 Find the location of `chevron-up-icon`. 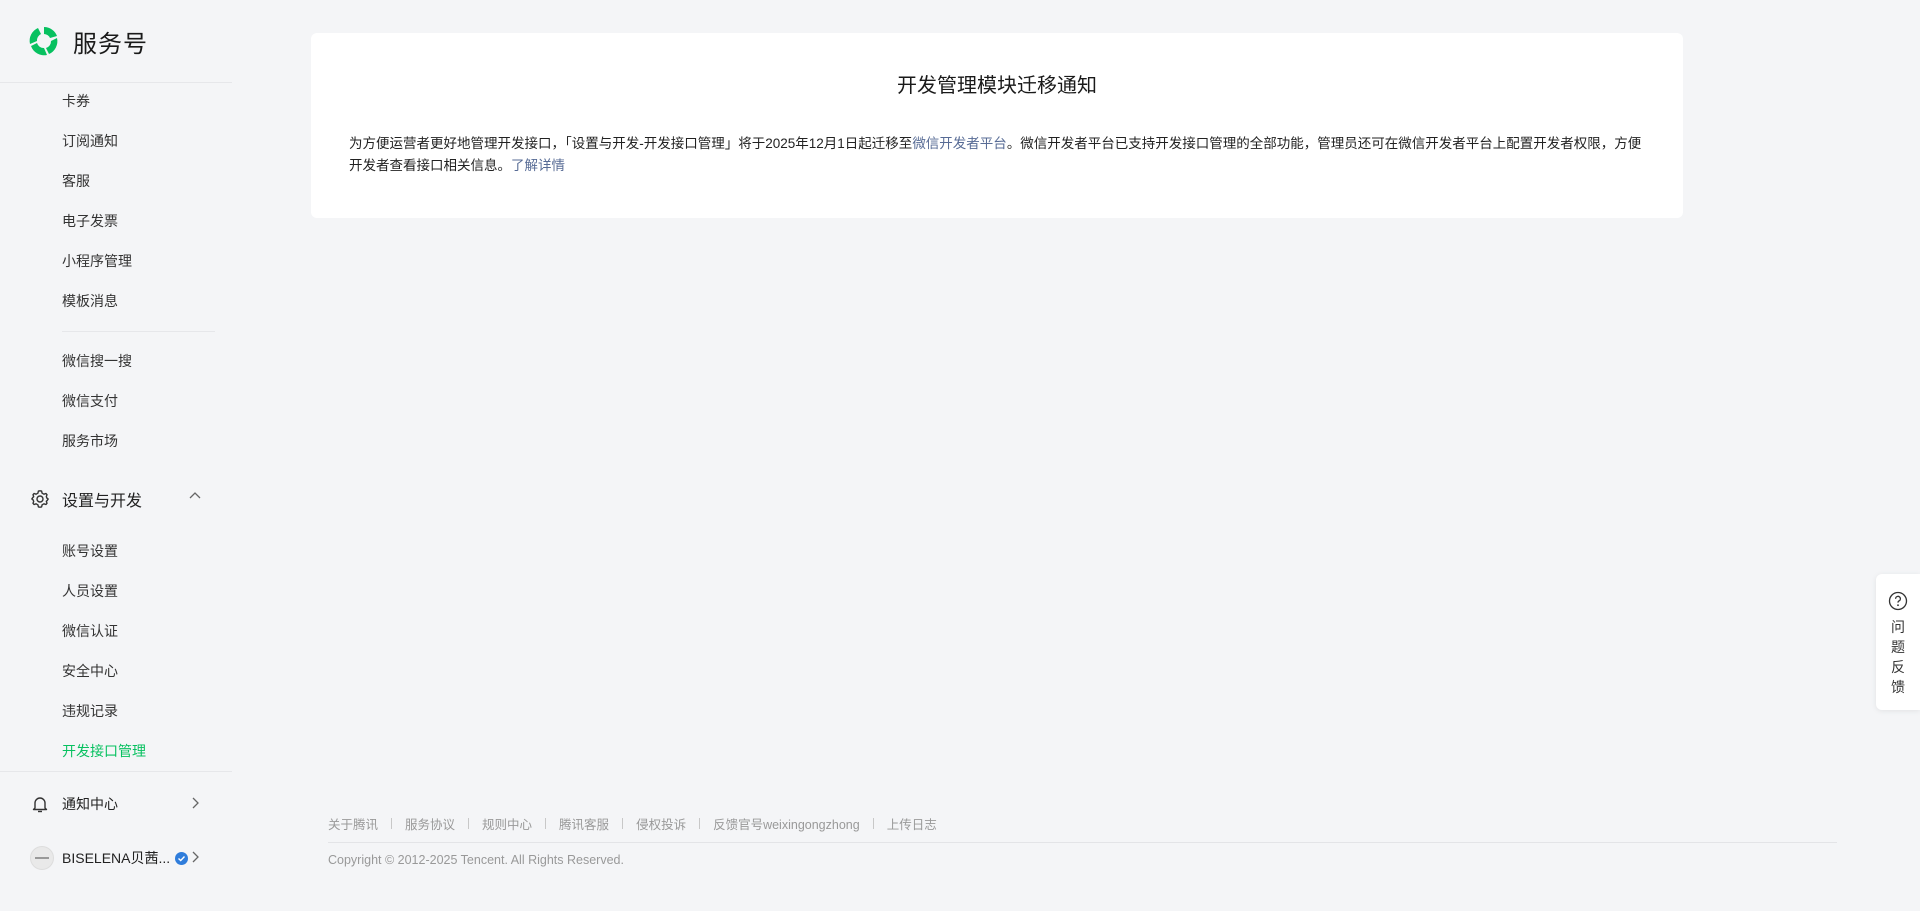

chevron-up-icon is located at coordinates (195, 495).